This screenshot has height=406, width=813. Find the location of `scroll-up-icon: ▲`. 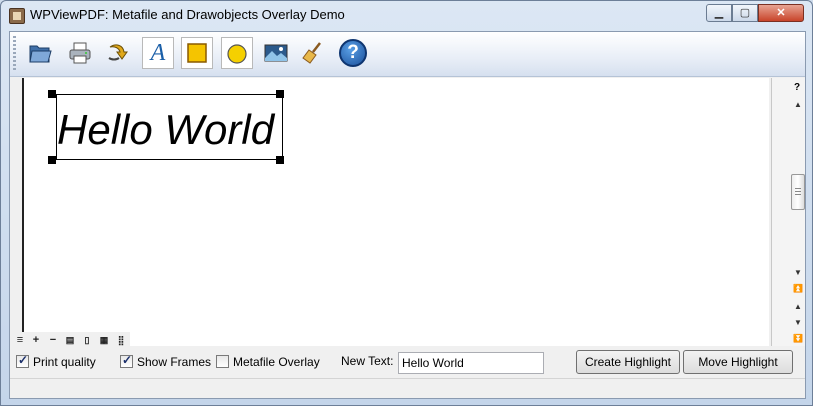

scroll-up-icon: ▲ is located at coordinates (798, 104).